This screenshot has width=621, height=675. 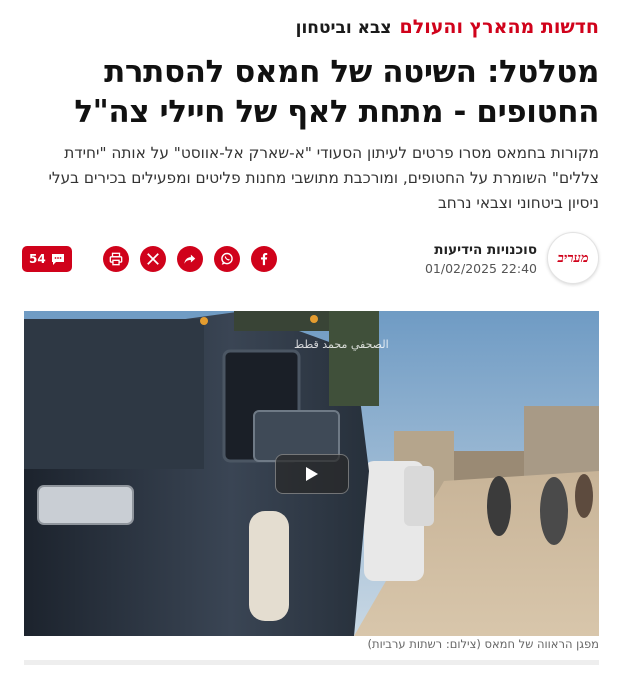 I want to click on breadcrumb-section-link: חדשות מהארץ והעולם, so click(x=499, y=27).